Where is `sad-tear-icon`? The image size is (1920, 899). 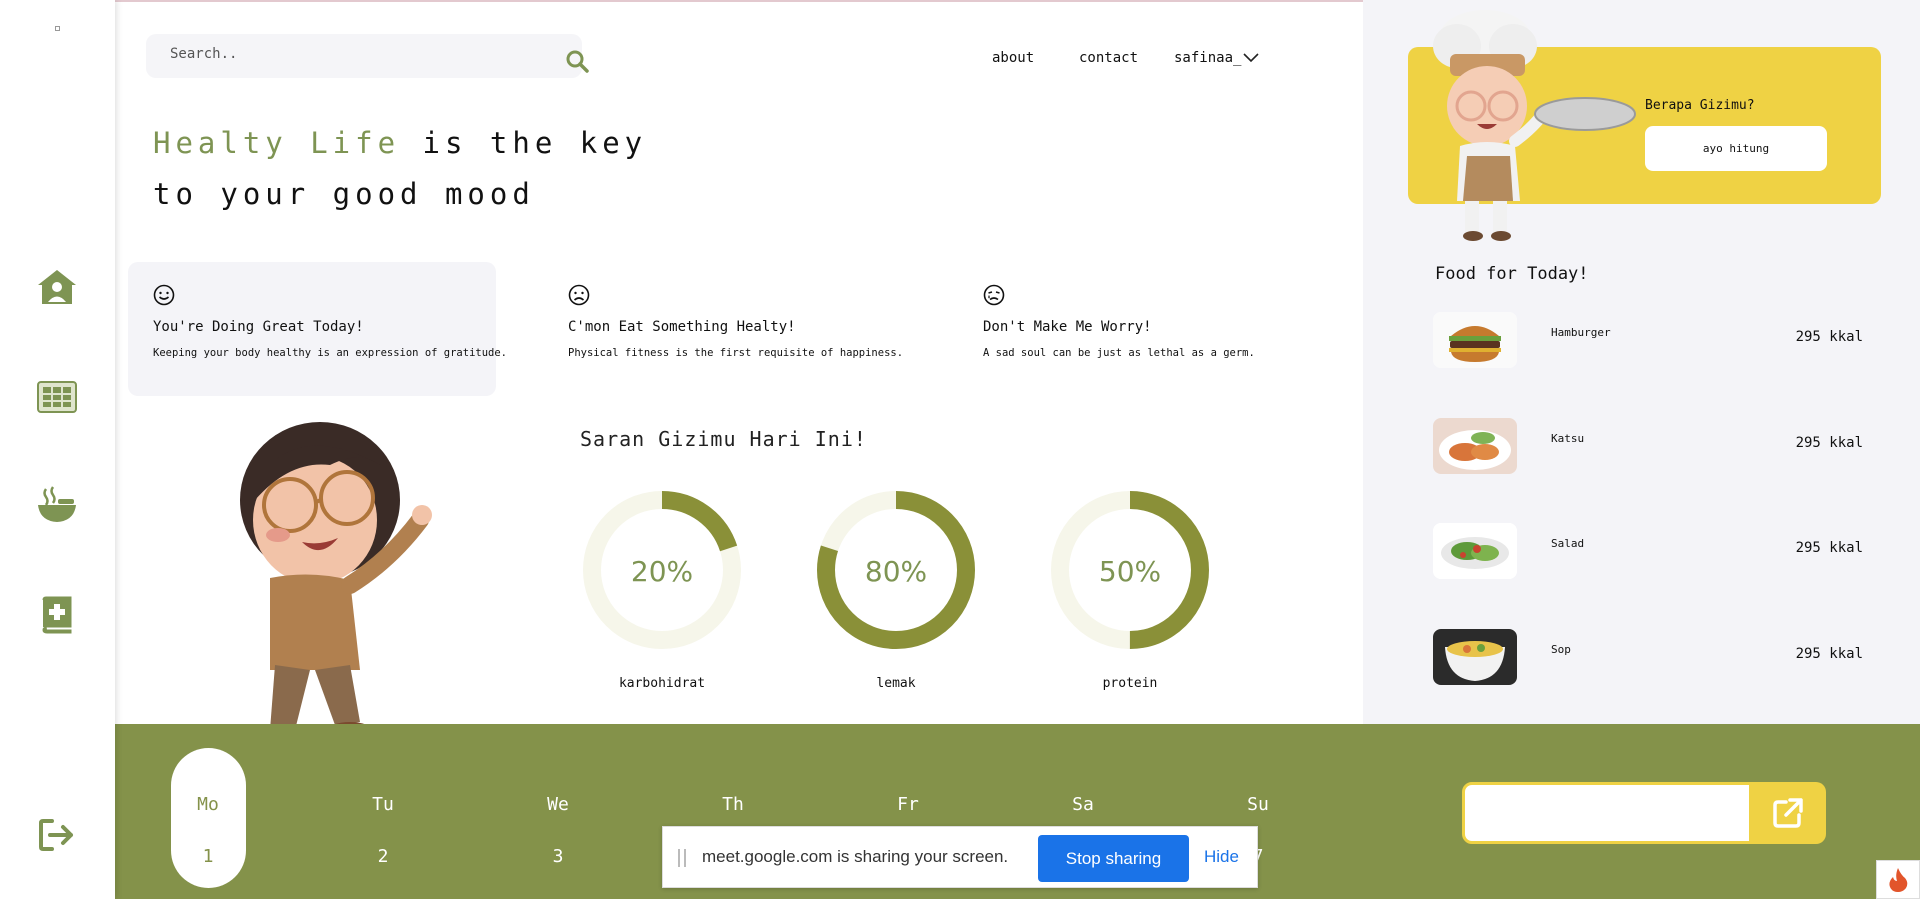 sad-tear-icon is located at coordinates (994, 295).